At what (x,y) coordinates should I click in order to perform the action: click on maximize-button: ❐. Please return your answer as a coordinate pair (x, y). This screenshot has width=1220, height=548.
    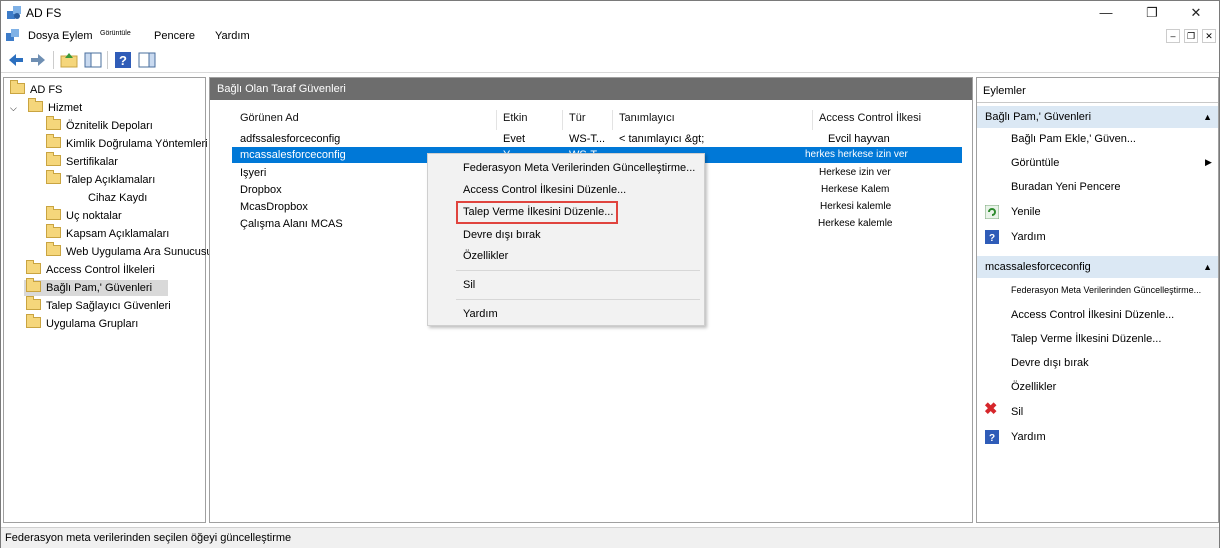
    Looking at the image, I should click on (1152, 13).